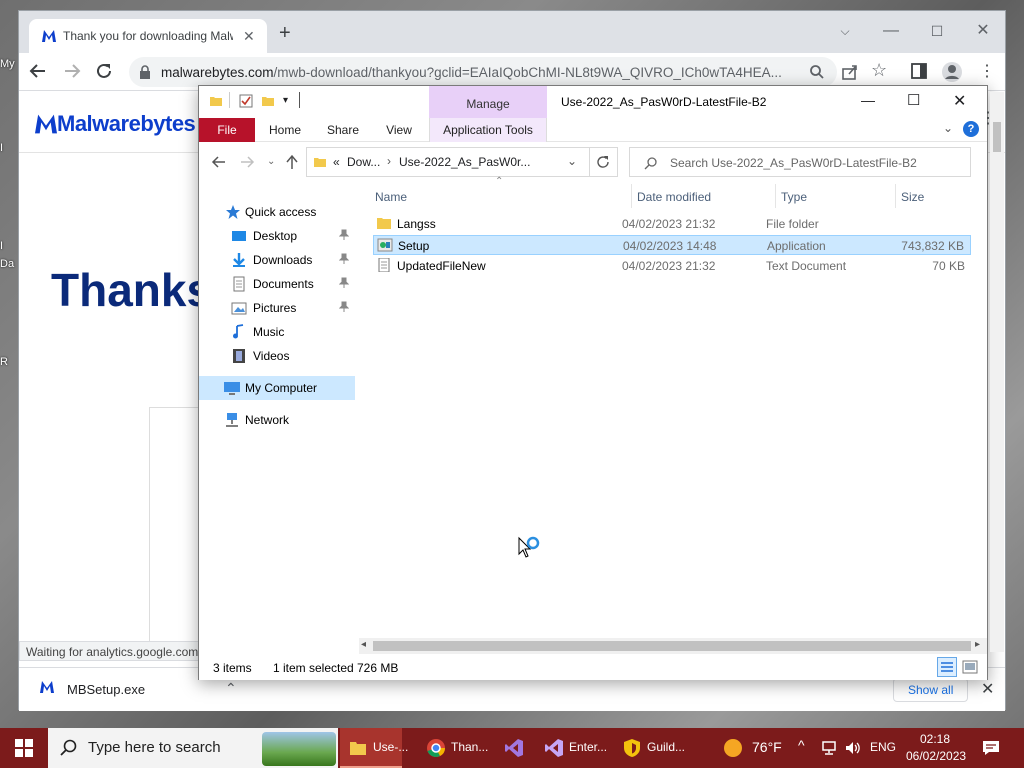  Describe the element at coordinates (277, 236) in the screenshot. I see `nav-item-desktop: Desktop` at that location.